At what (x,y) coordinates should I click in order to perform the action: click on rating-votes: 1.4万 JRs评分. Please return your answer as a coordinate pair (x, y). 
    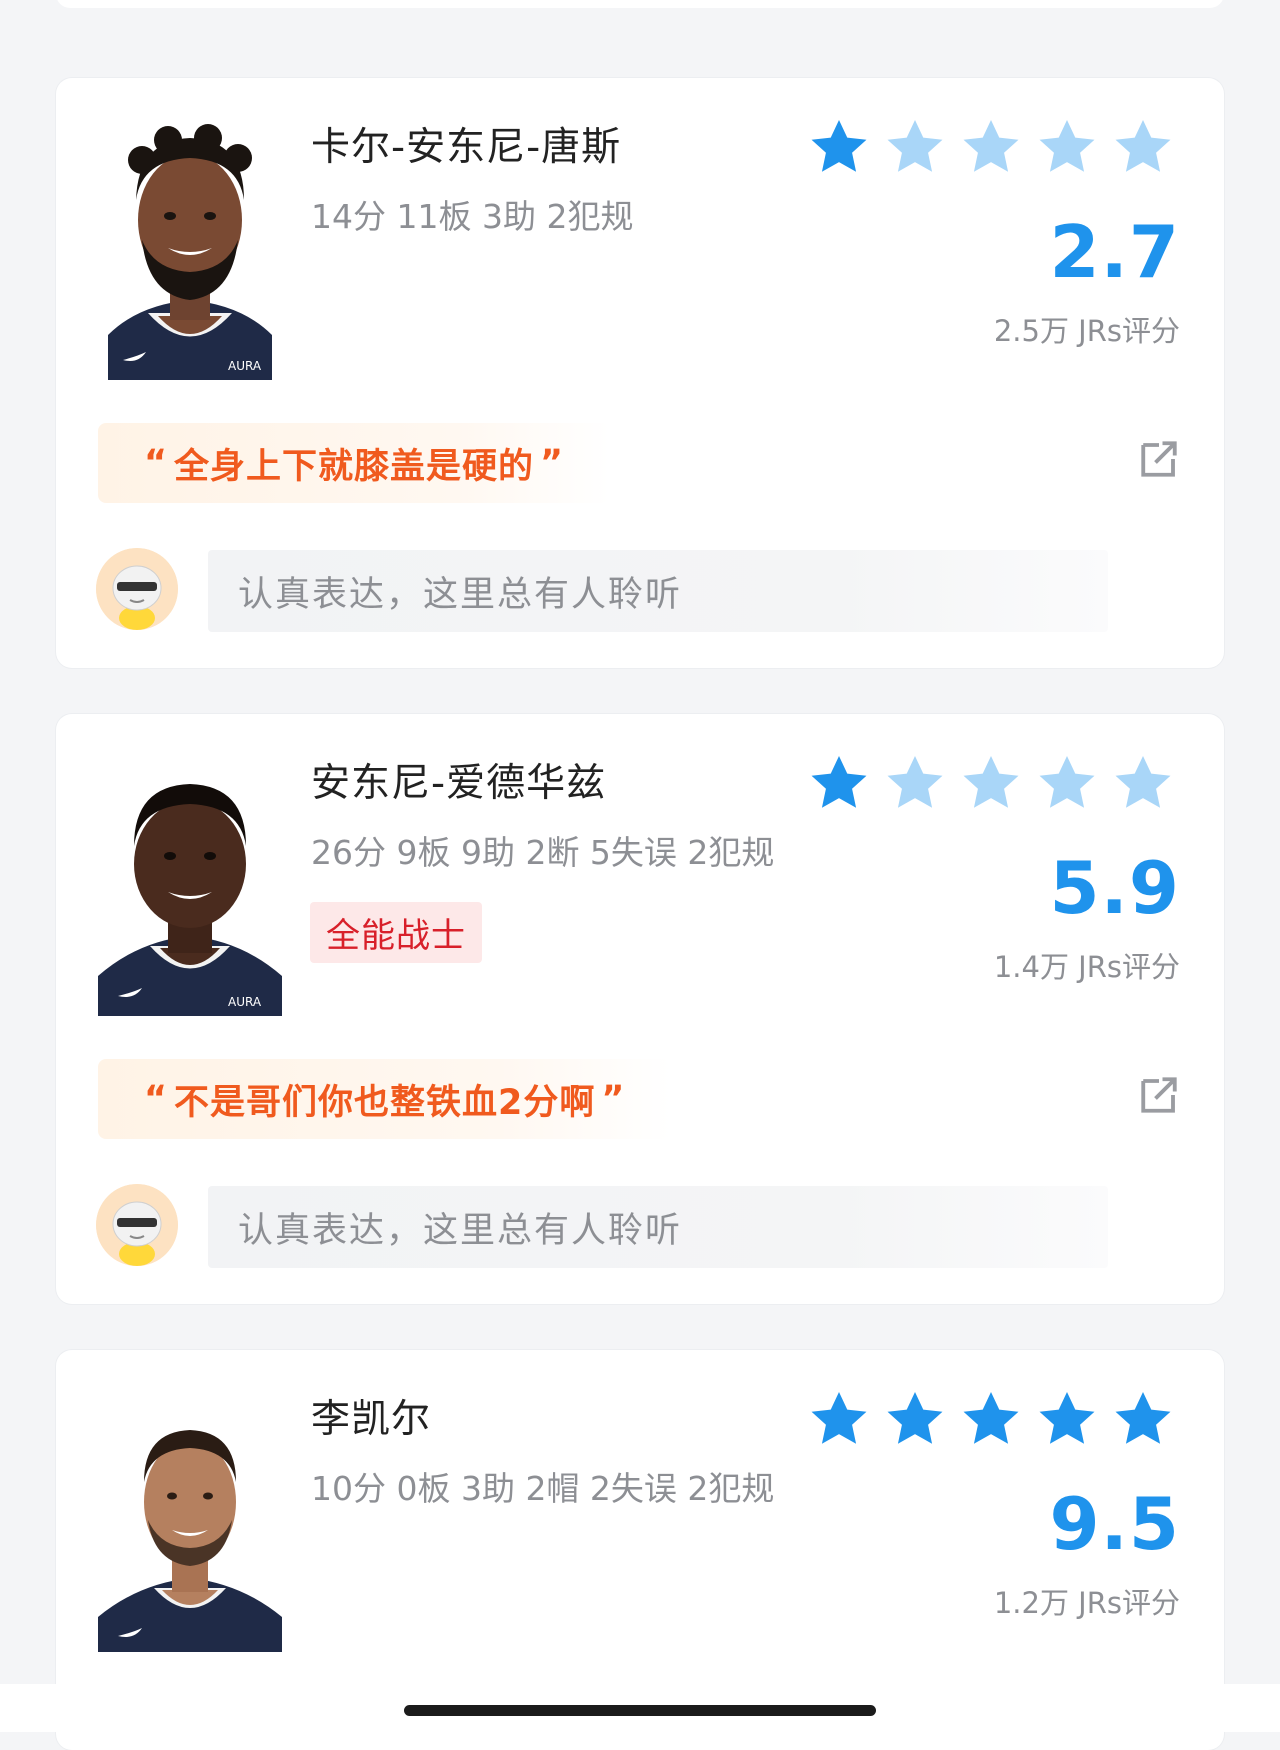
    Looking at the image, I should click on (1086, 967).